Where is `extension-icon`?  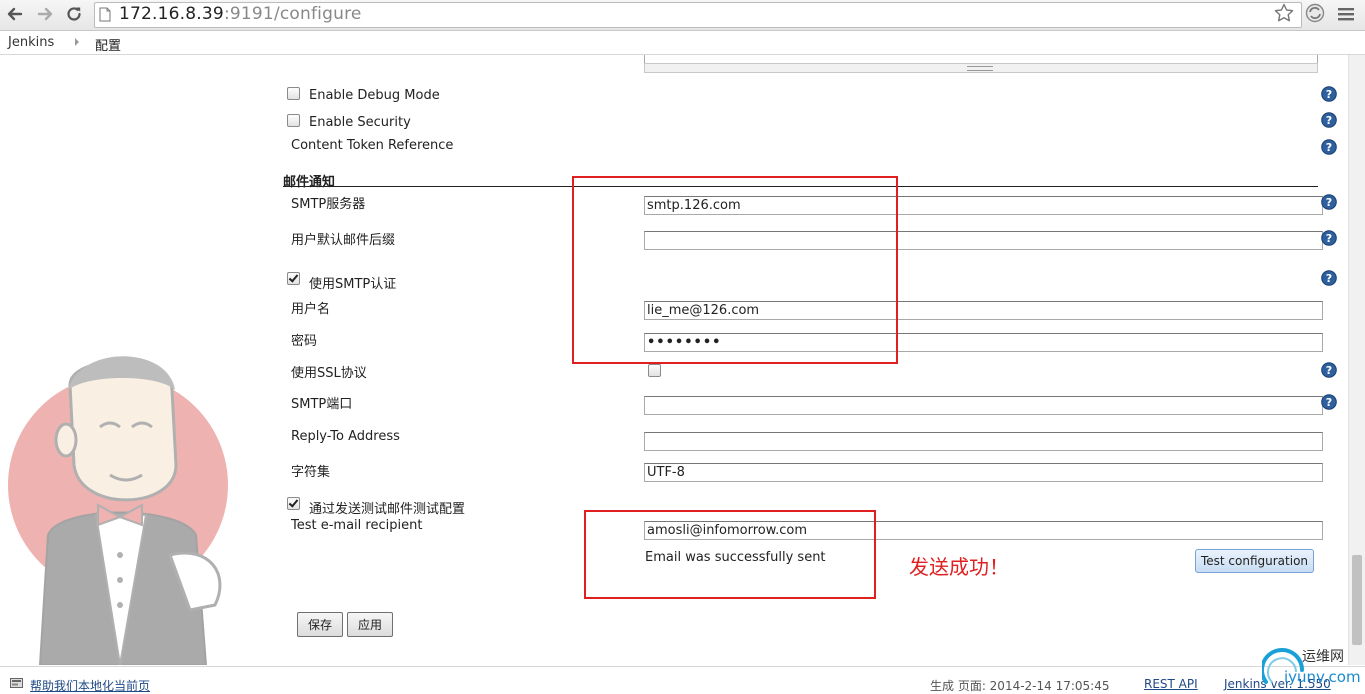 extension-icon is located at coordinates (1315, 13).